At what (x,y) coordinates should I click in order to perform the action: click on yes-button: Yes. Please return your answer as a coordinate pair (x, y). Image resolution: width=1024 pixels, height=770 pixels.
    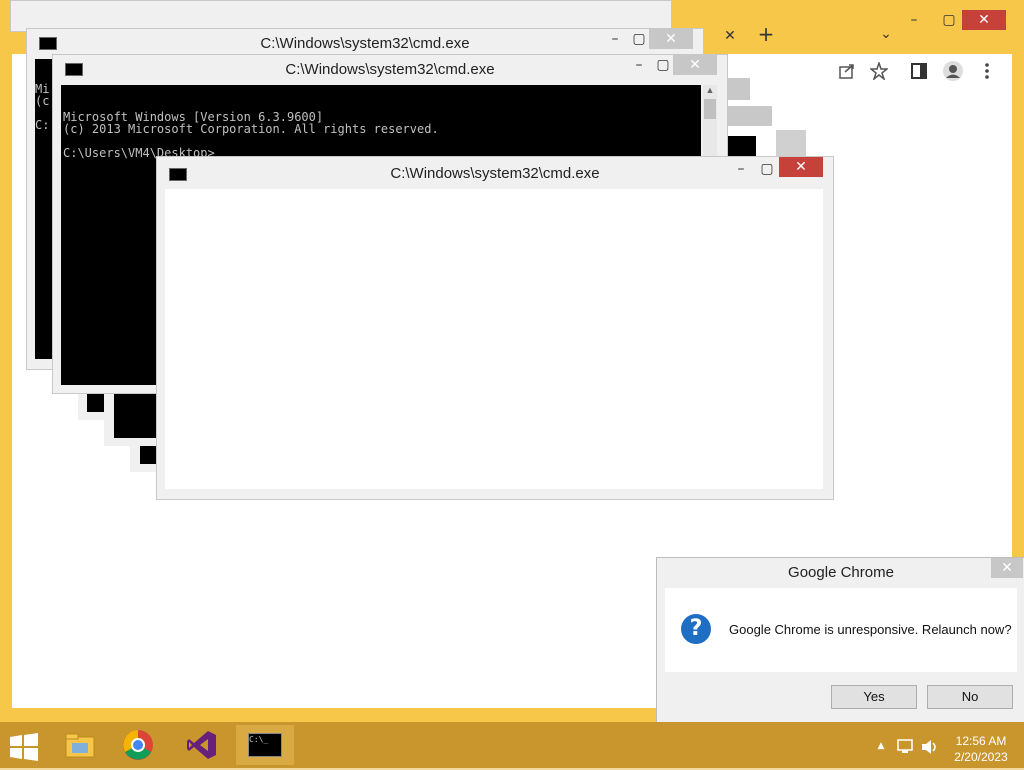
    Looking at the image, I should click on (874, 697).